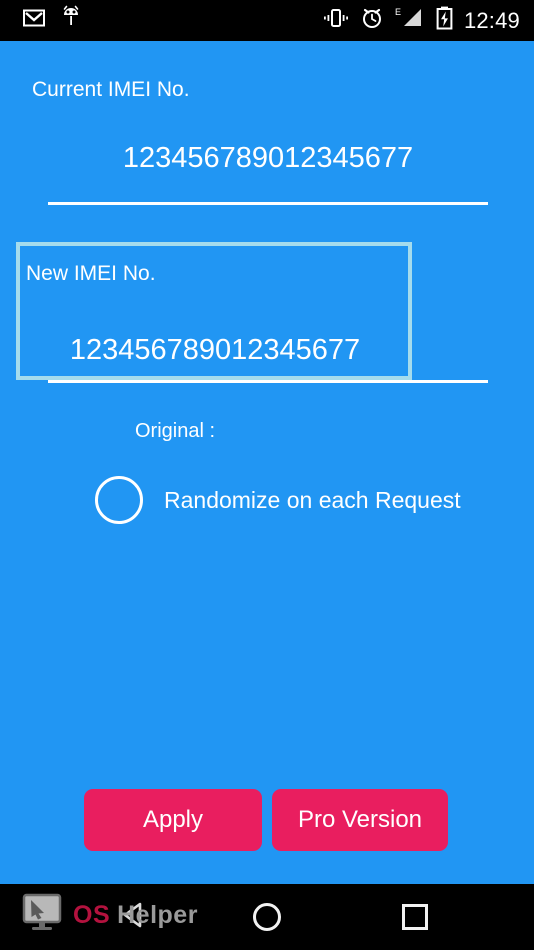 This screenshot has width=534, height=950. Describe the element at coordinates (173, 820) in the screenshot. I see `apply-button: Apply` at that location.